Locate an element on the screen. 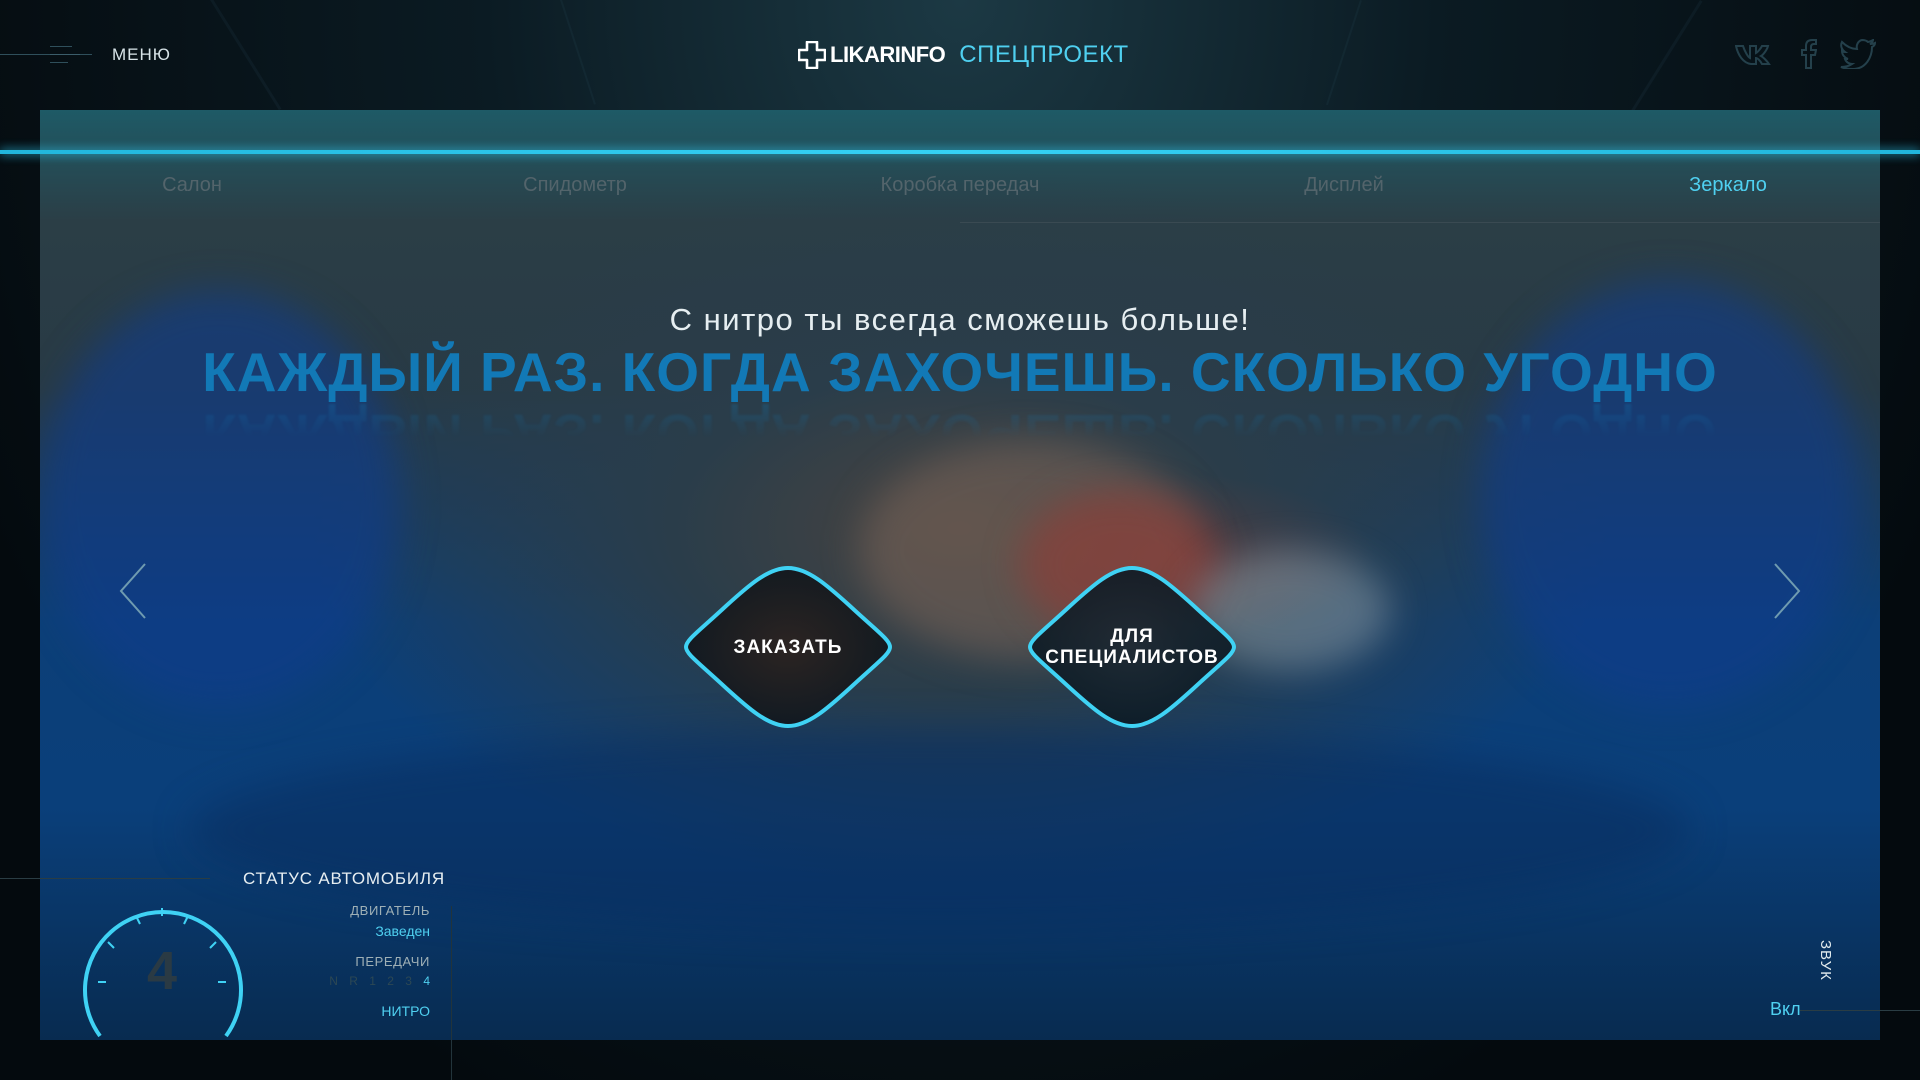 This screenshot has height=1080, width=1920. nav-item-salon: Салон is located at coordinates (192, 185).